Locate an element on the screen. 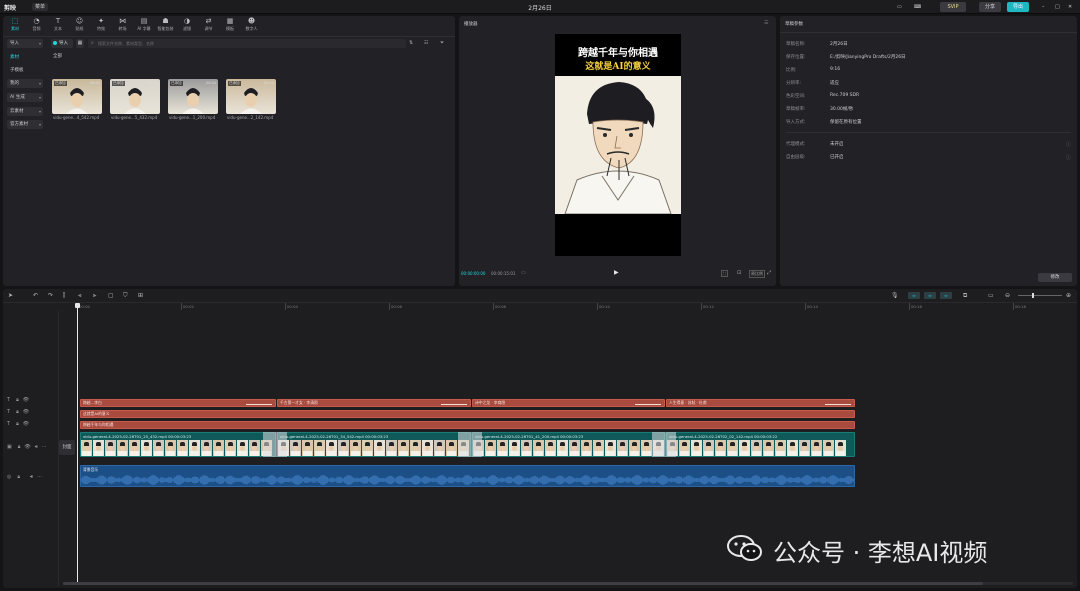  play-icon: ▶ is located at coordinates (616, 272).